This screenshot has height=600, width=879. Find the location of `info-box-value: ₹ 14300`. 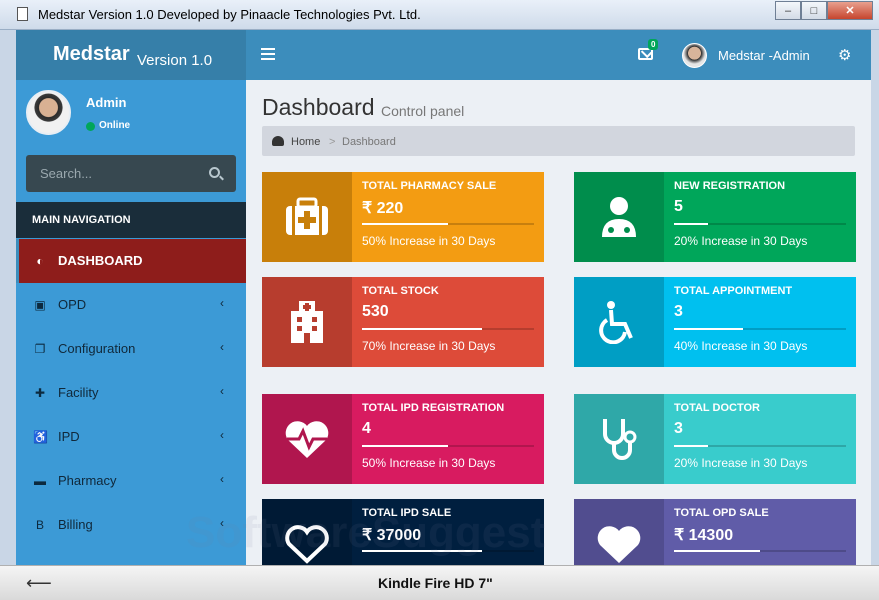

info-box-value: ₹ 14300 is located at coordinates (704, 535).